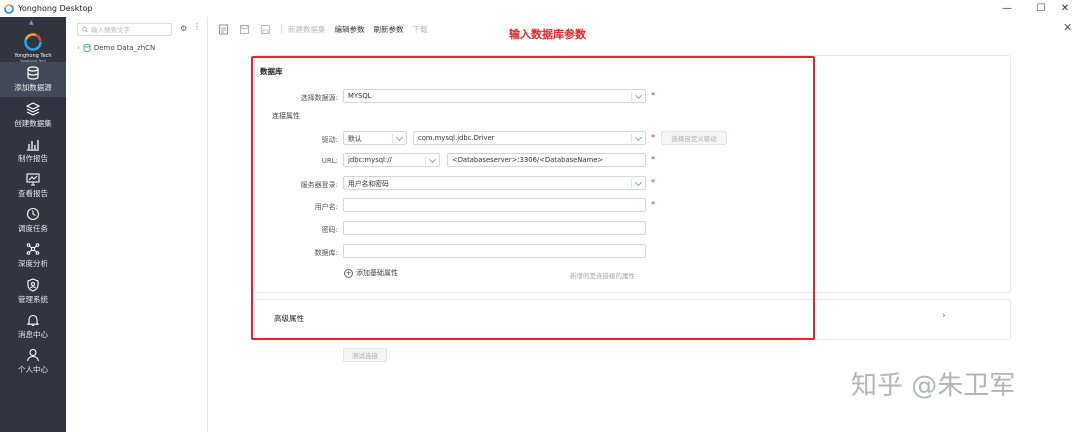 This screenshot has width=1080, height=432. I want to click on test-connection-button: 测试连接, so click(365, 355).